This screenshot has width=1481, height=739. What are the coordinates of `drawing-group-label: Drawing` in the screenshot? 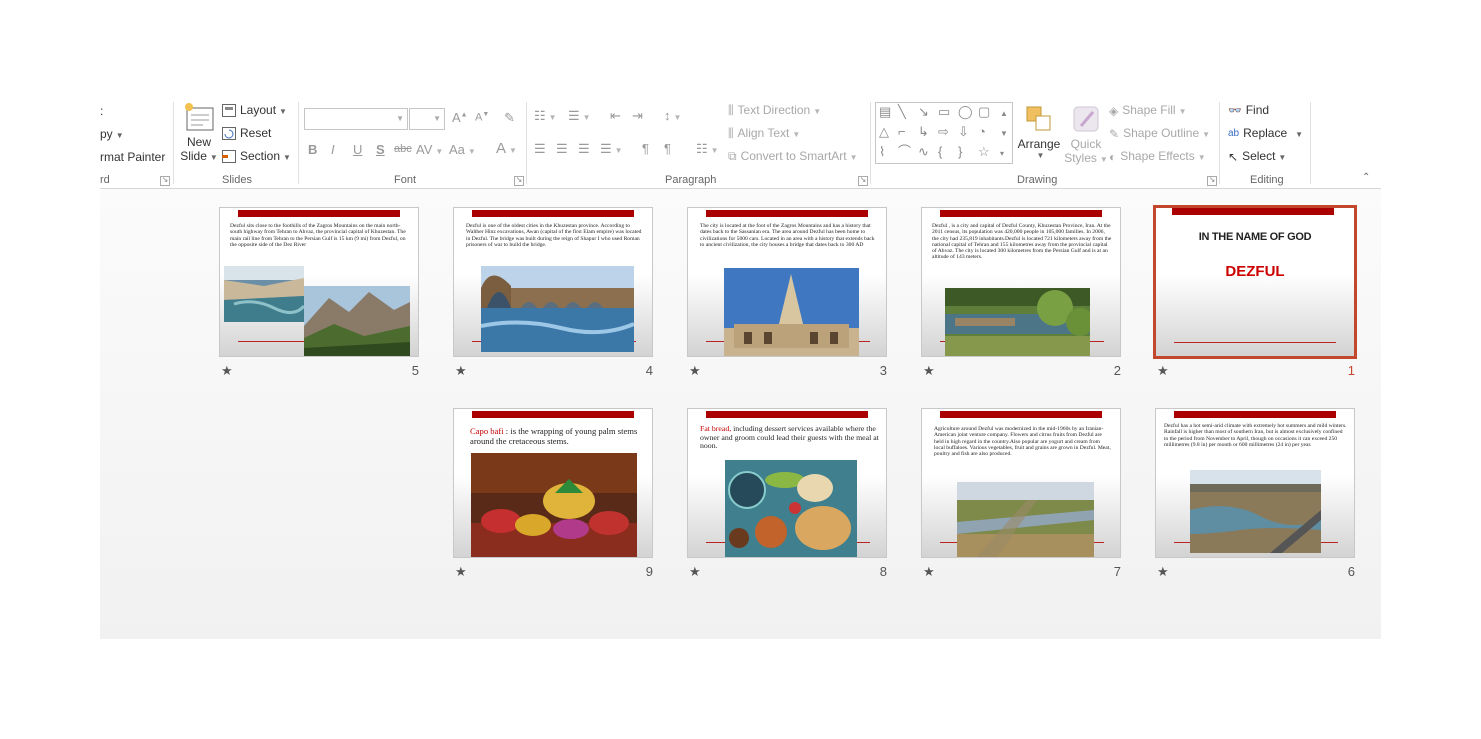 It's located at (1037, 180).